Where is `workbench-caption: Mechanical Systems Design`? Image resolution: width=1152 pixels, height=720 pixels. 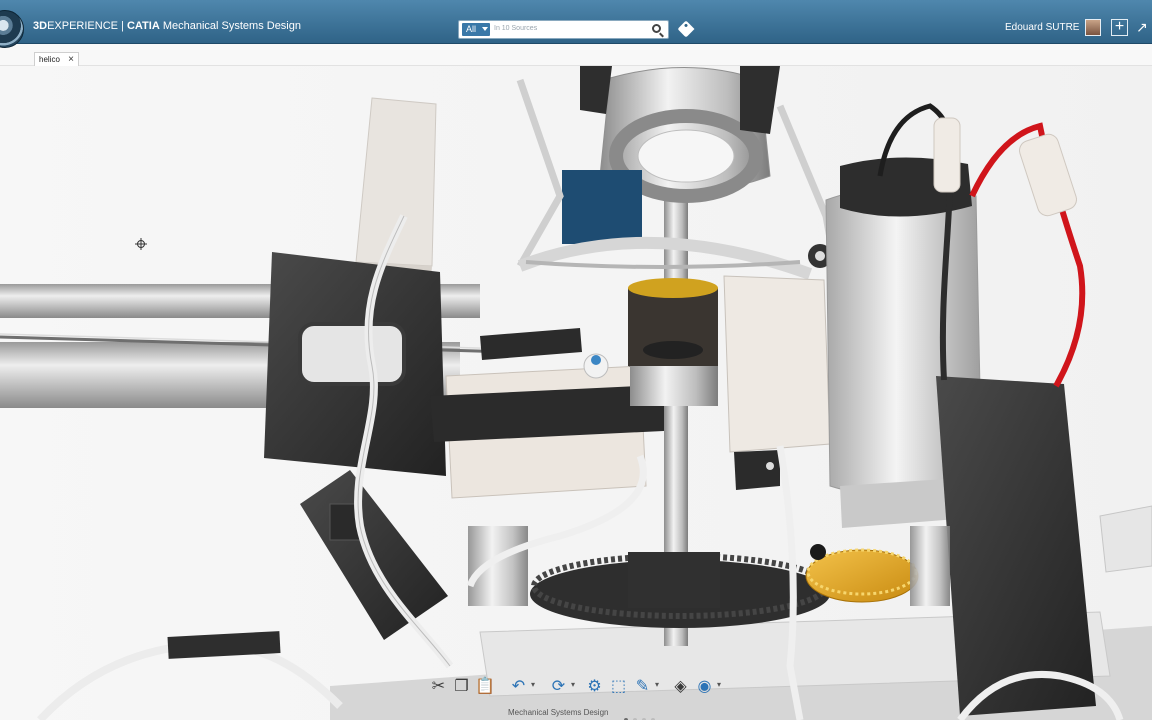
workbench-caption: Mechanical Systems Design is located at coordinates (558, 712).